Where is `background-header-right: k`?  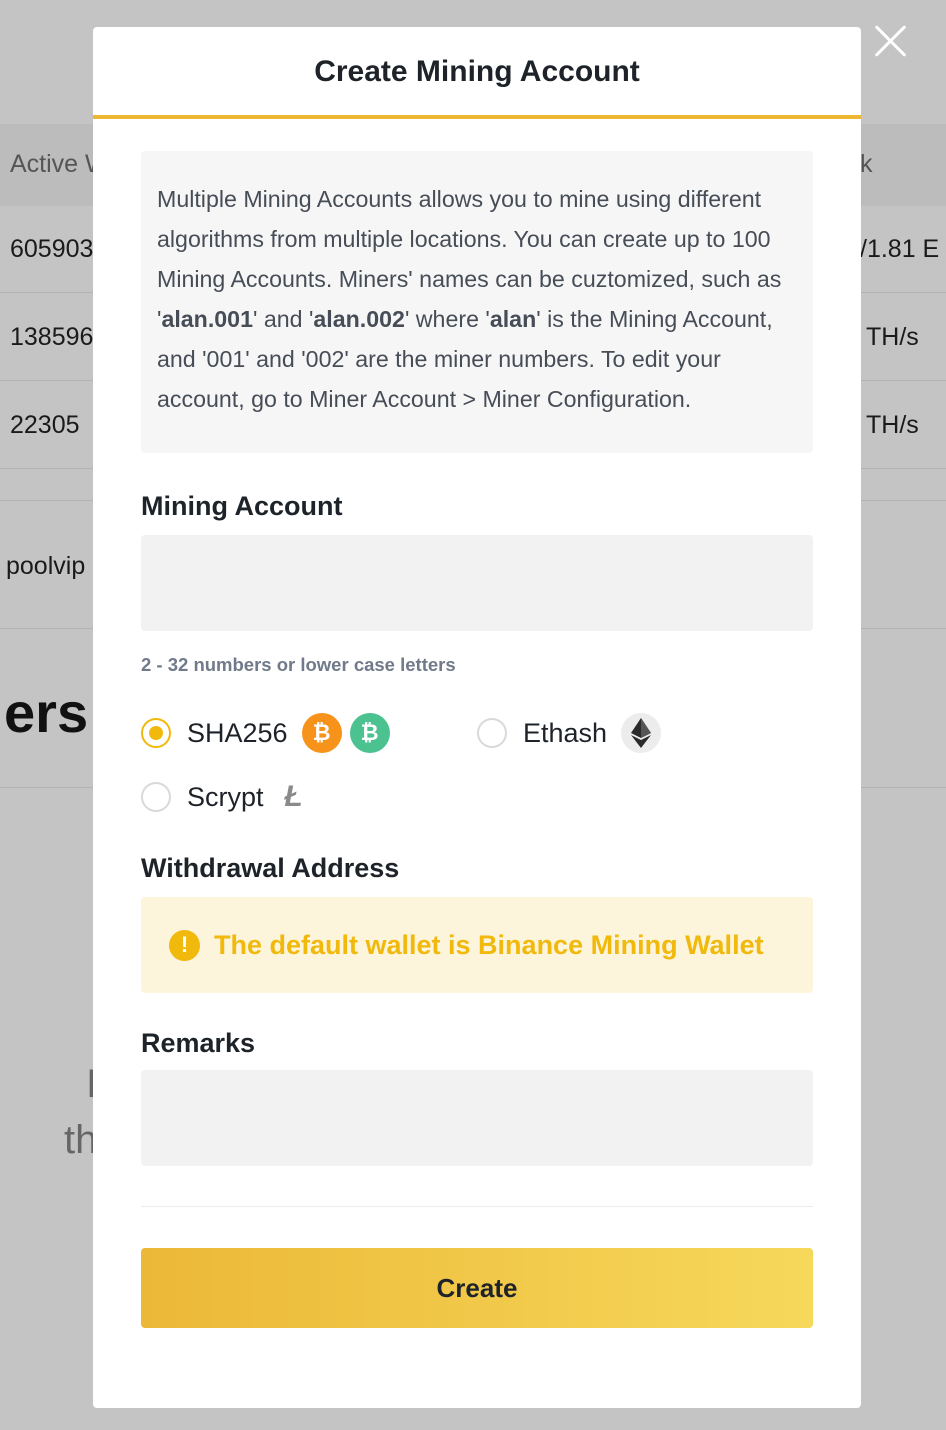
background-header-right: k is located at coordinates (866, 164).